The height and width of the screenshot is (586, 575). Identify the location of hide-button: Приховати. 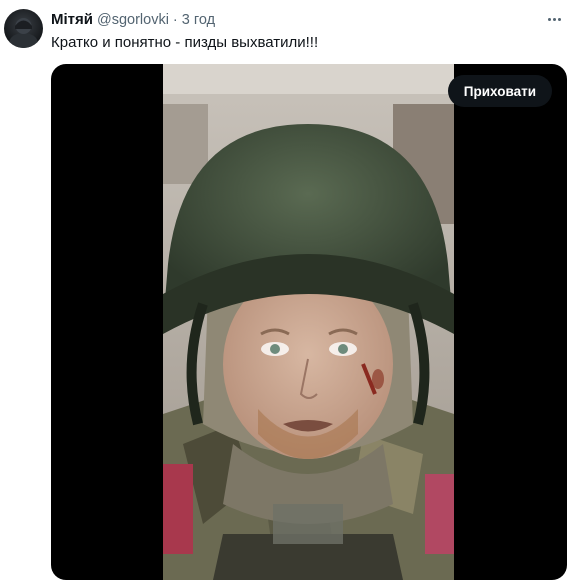
(499, 91).